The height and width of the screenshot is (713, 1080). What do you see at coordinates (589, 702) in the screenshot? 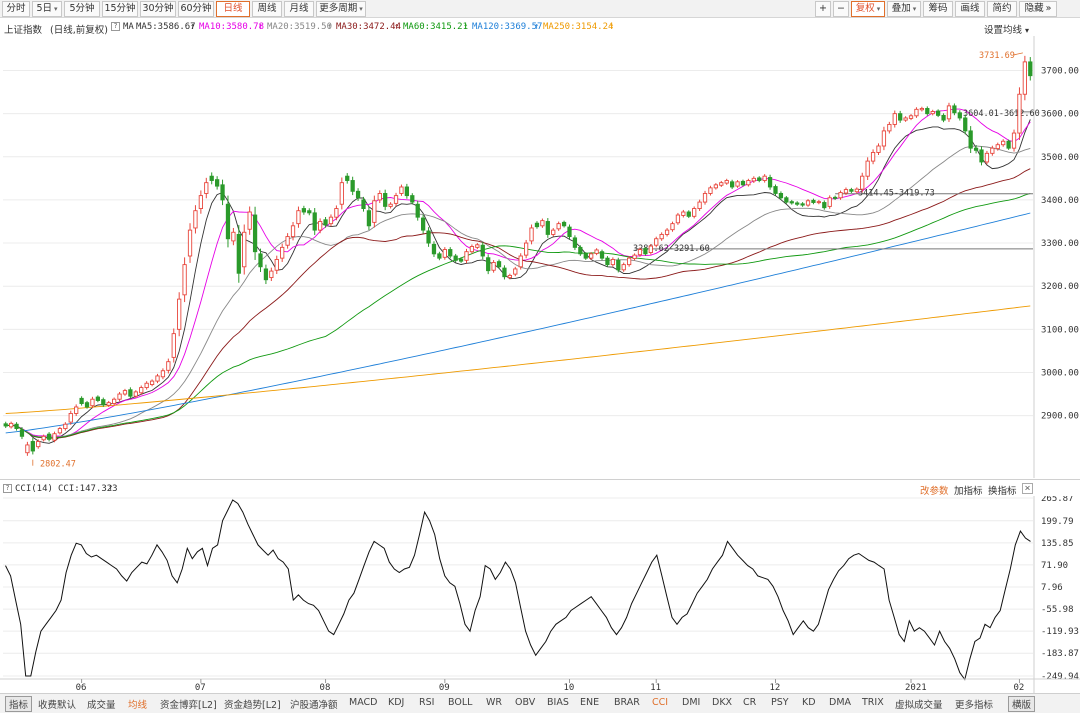
I see `indicator-tab-14: ENE` at bounding box center [589, 702].